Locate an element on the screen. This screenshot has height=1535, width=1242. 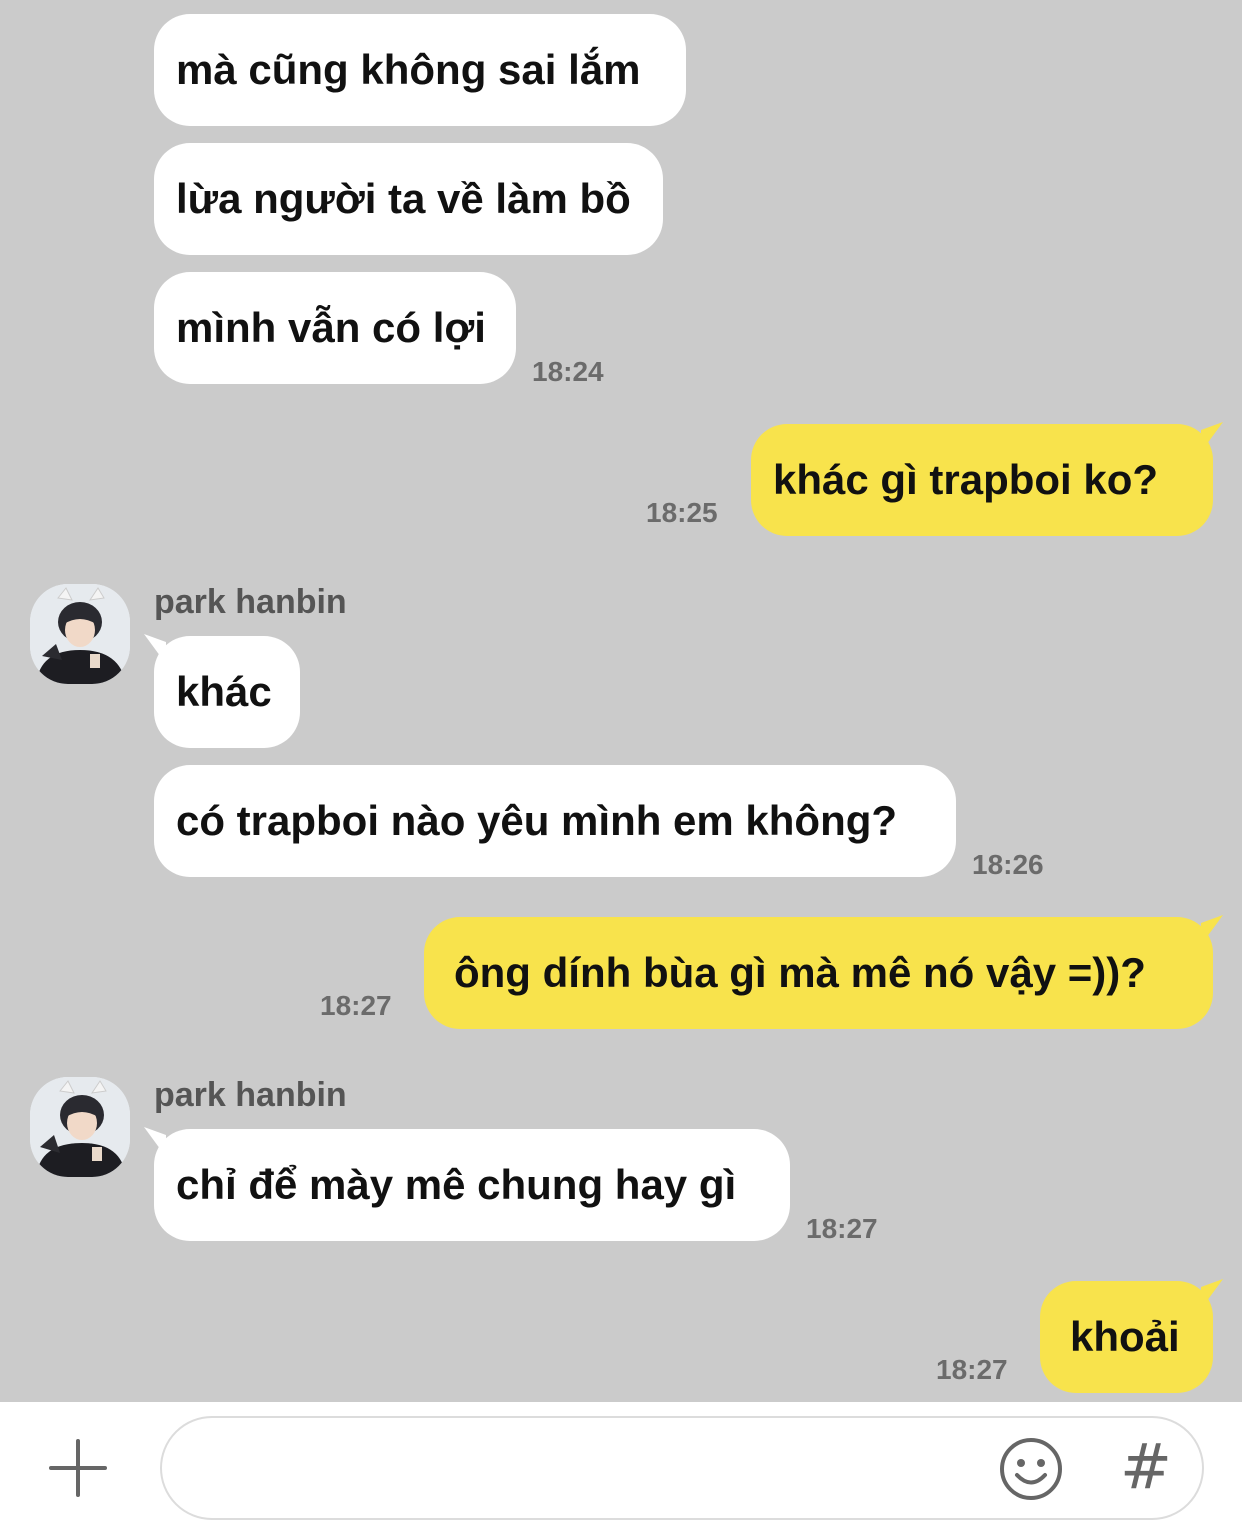
message-bubble-outgoing: khác gì trapboi ko? is located at coordinates (982, 480).